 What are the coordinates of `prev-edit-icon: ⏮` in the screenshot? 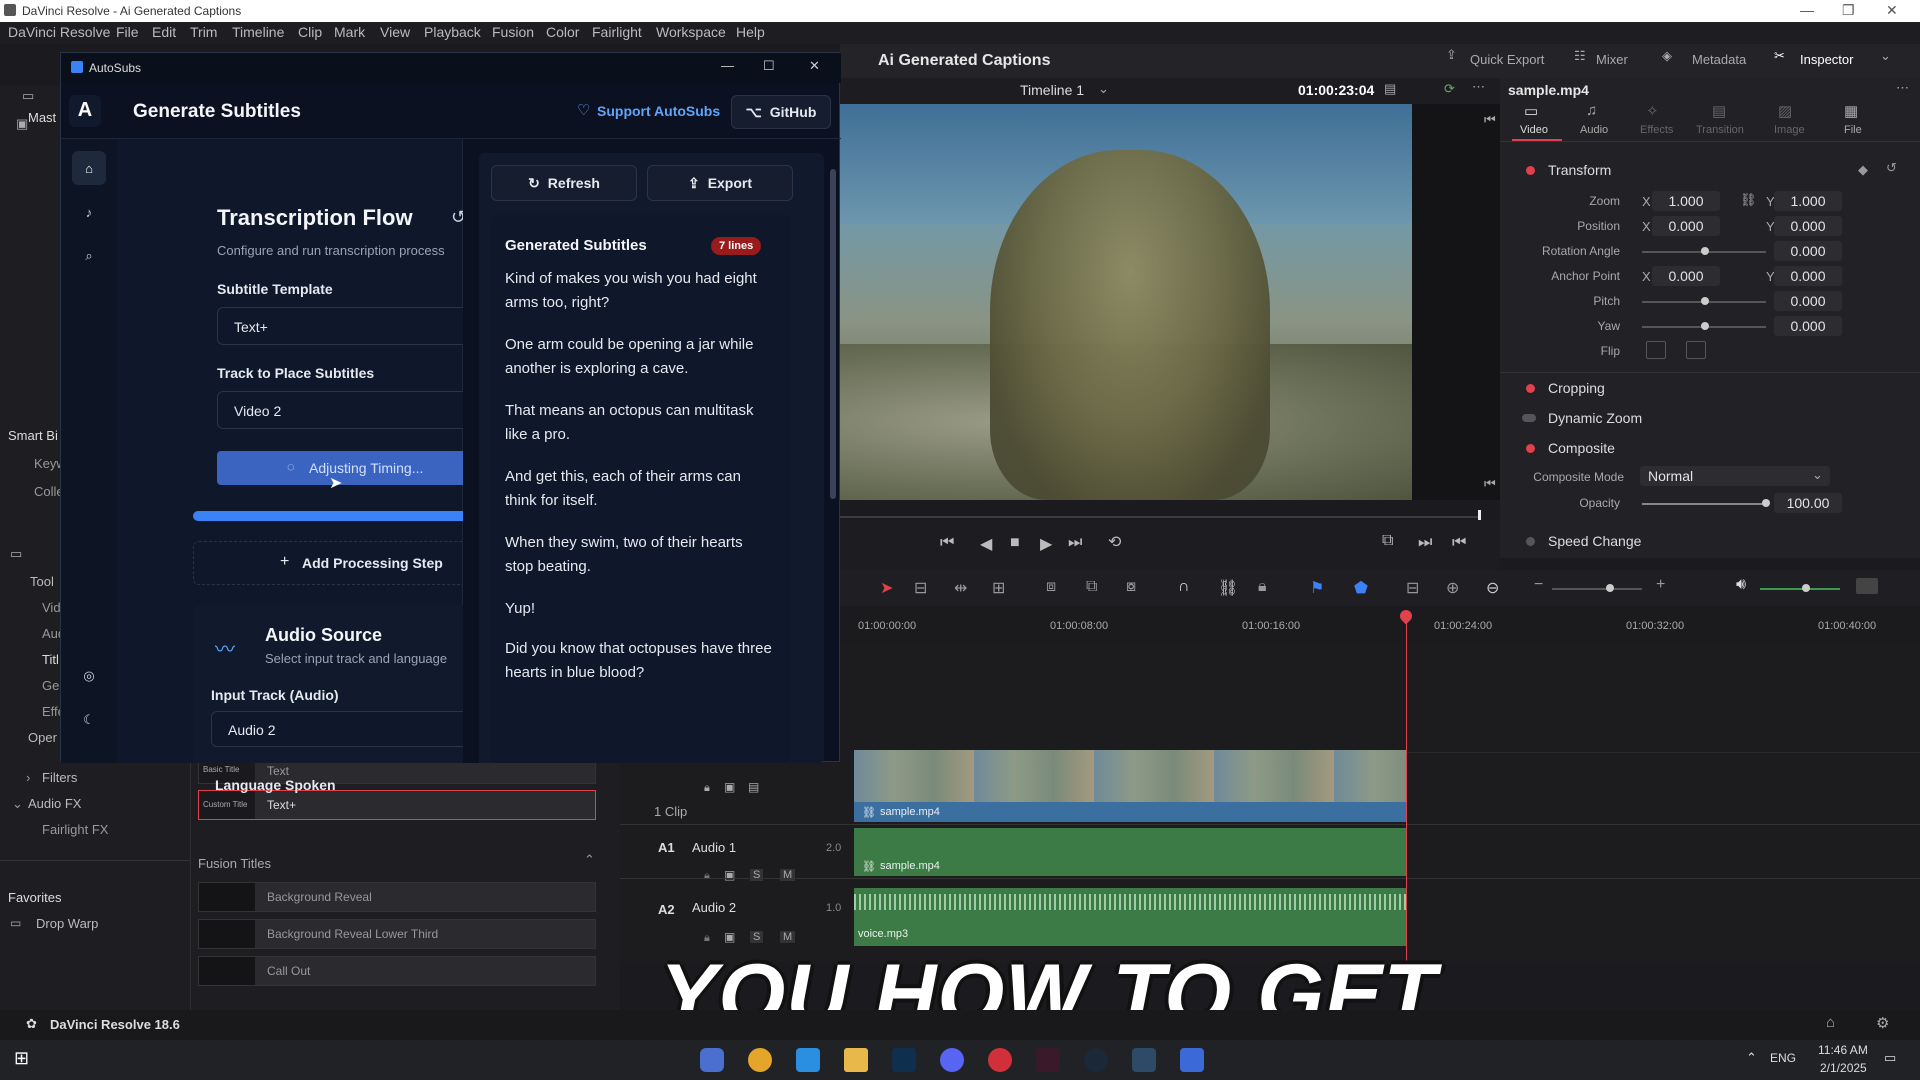 It's located at (1490, 120).